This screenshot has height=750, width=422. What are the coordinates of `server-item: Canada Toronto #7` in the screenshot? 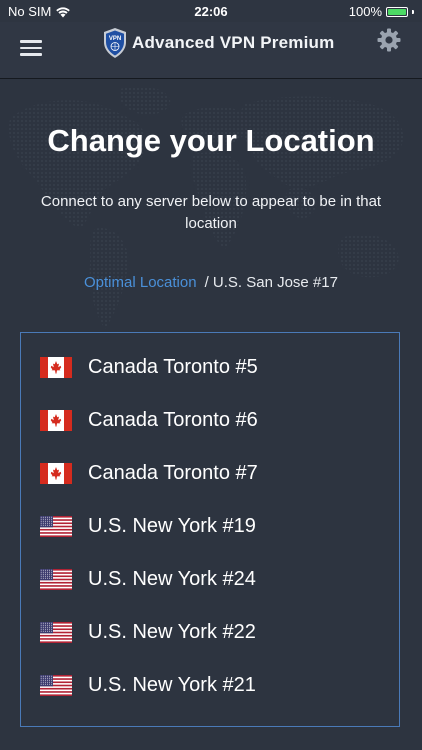 It's located at (210, 473).